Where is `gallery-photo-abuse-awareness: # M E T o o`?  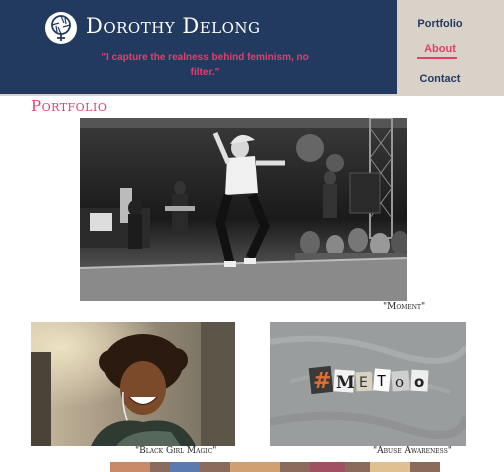
gallery-photo-abuse-awareness: # M E T o o is located at coordinates (368, 384).